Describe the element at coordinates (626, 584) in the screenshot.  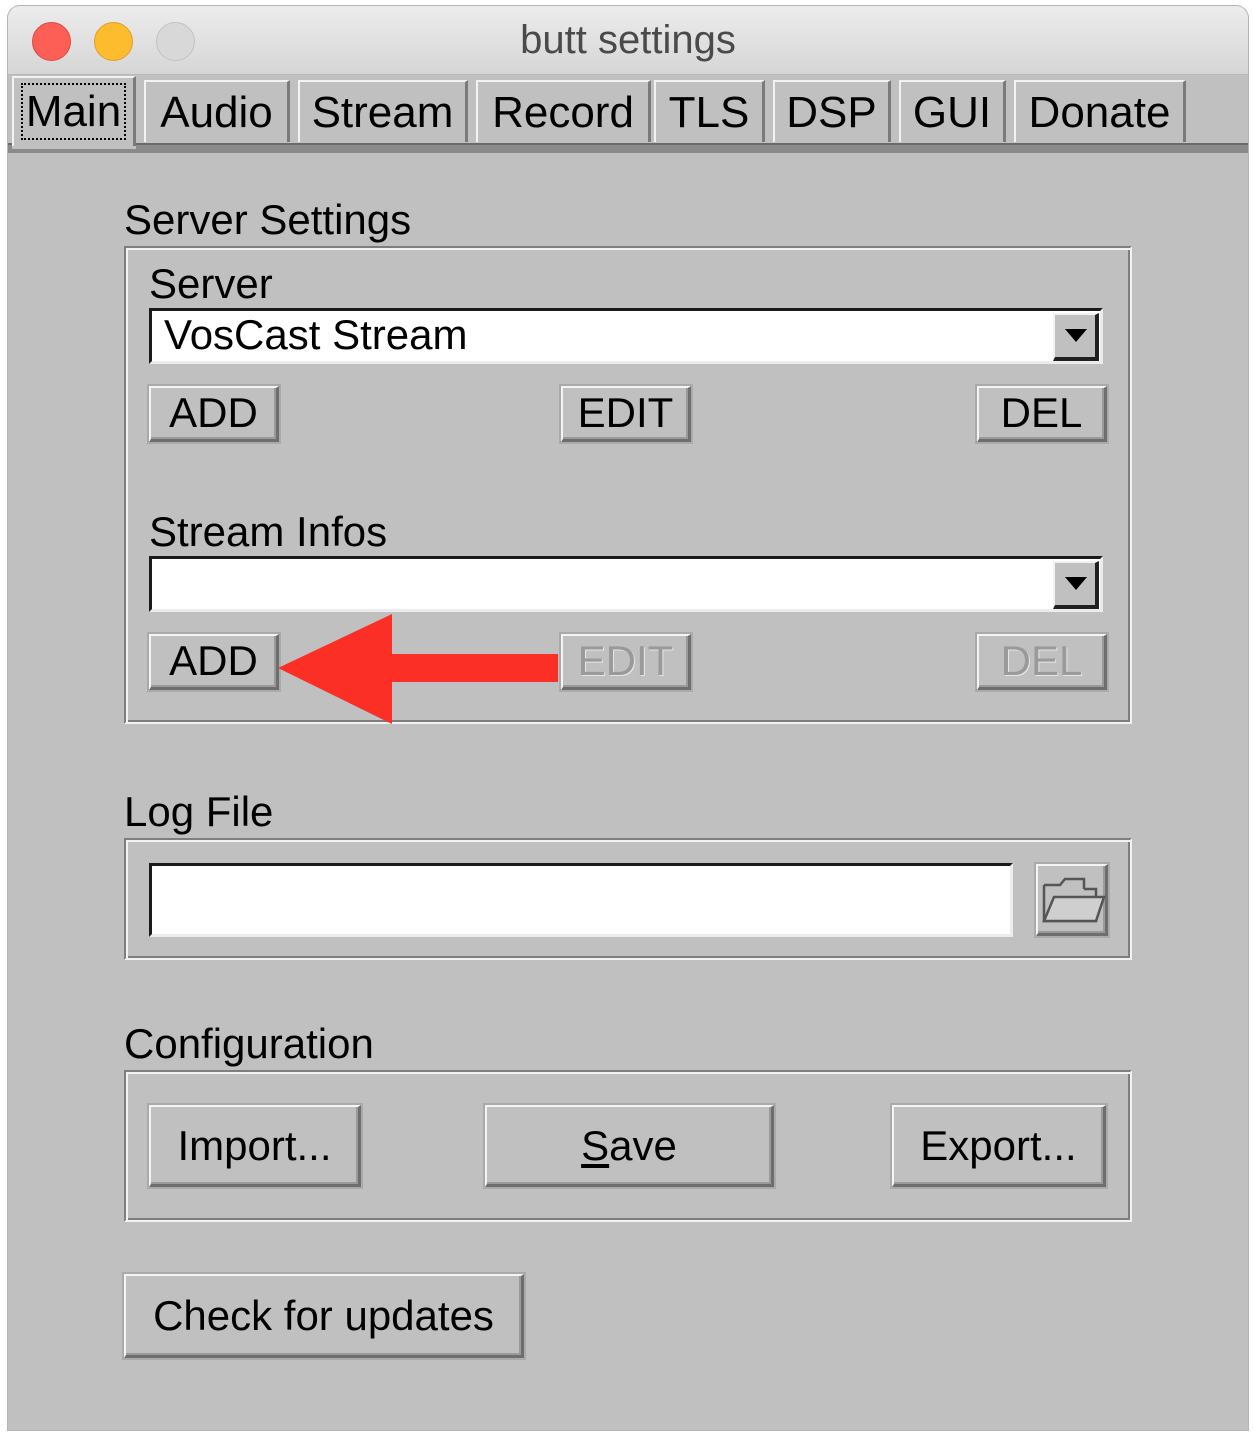
I see `stream-infos-dropdown` at that location.